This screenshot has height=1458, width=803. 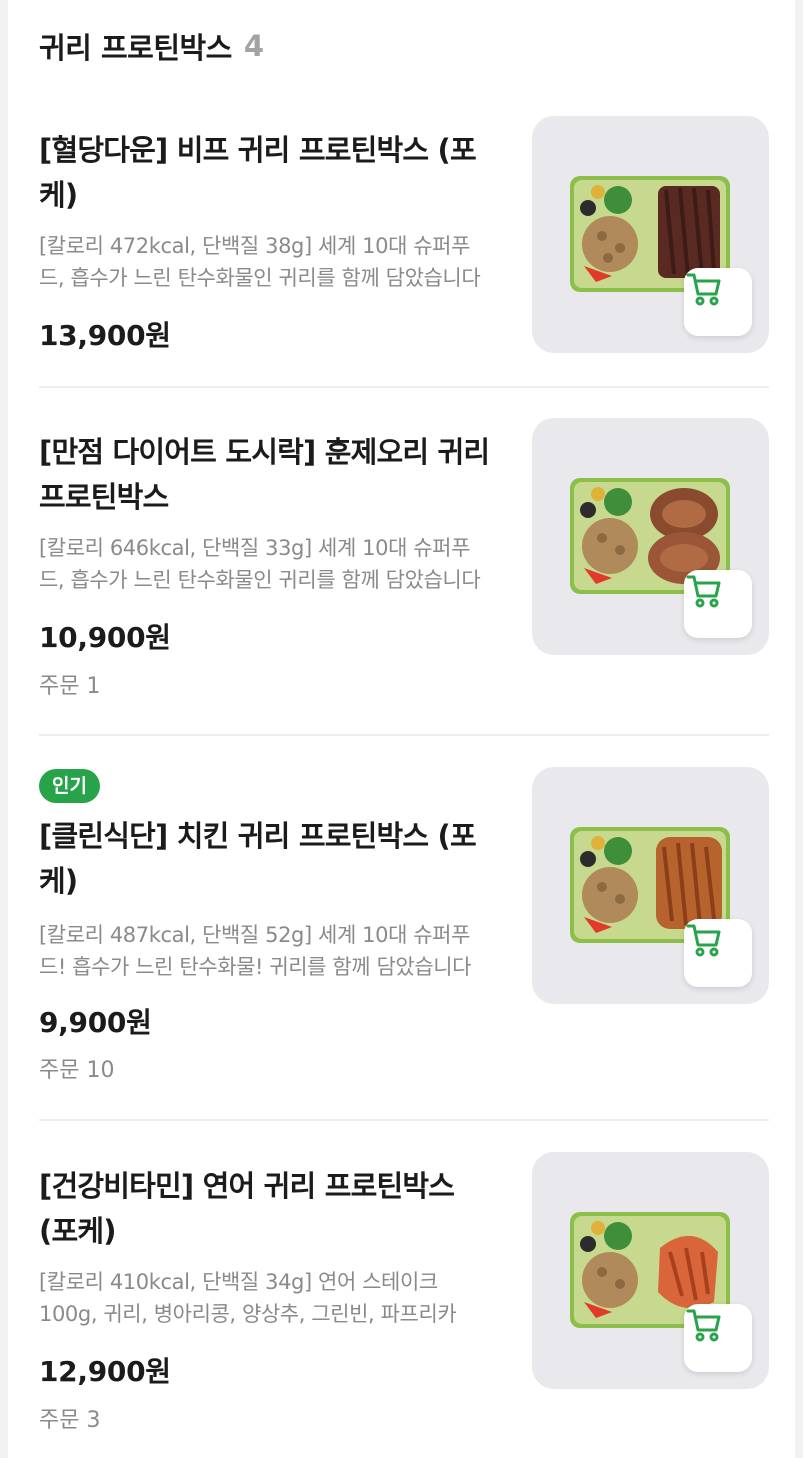 What do you see at coordinates (247, 1208) in the screenshot?
I see `product-title: [건강비타민] 연어 귀리 프로틴박스 (포케)` at bounding box center [247, 1208].